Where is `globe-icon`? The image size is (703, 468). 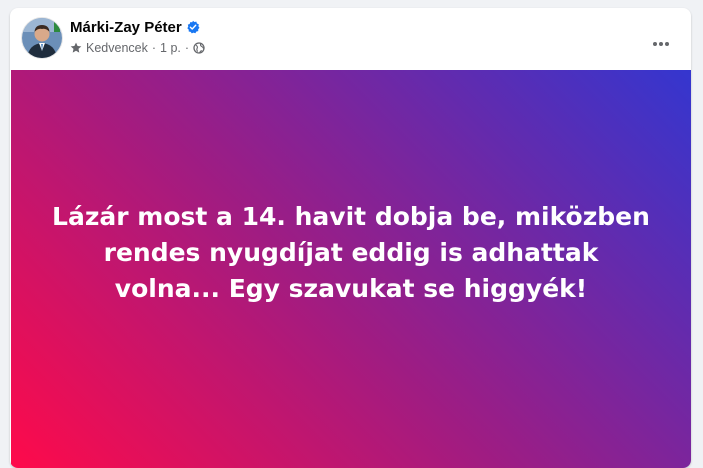
globe-icon is located at coordinates (199, 48).